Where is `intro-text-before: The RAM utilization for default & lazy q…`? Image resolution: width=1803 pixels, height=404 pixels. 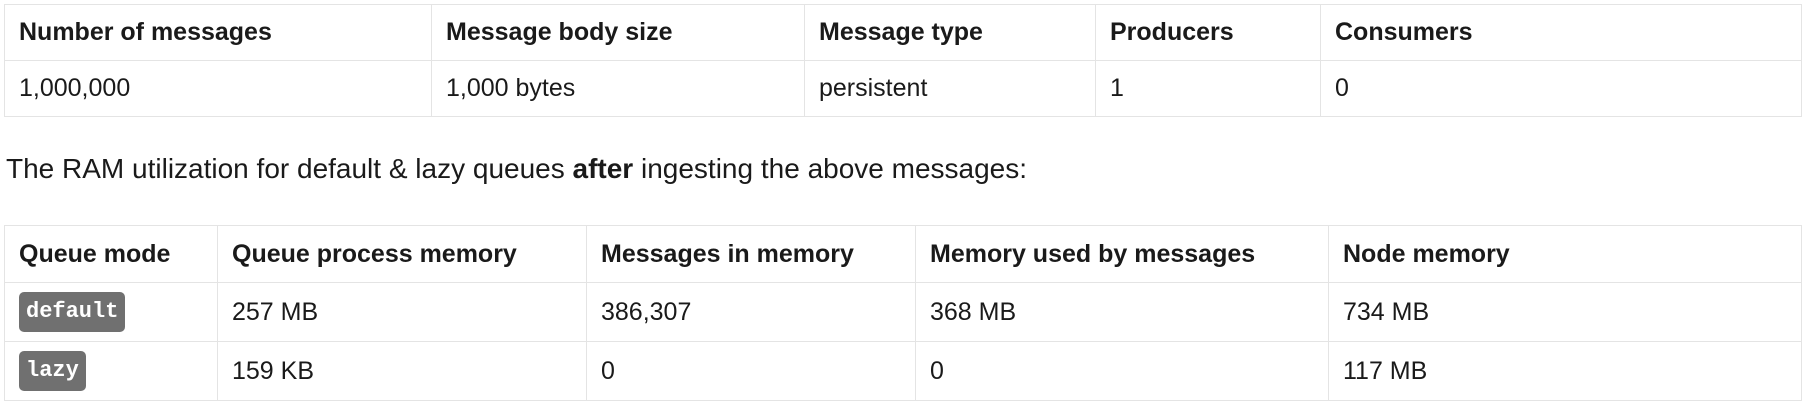 intro-text-before: The RAM utilization for default & lazy q… is located at coordinates (289, 168).